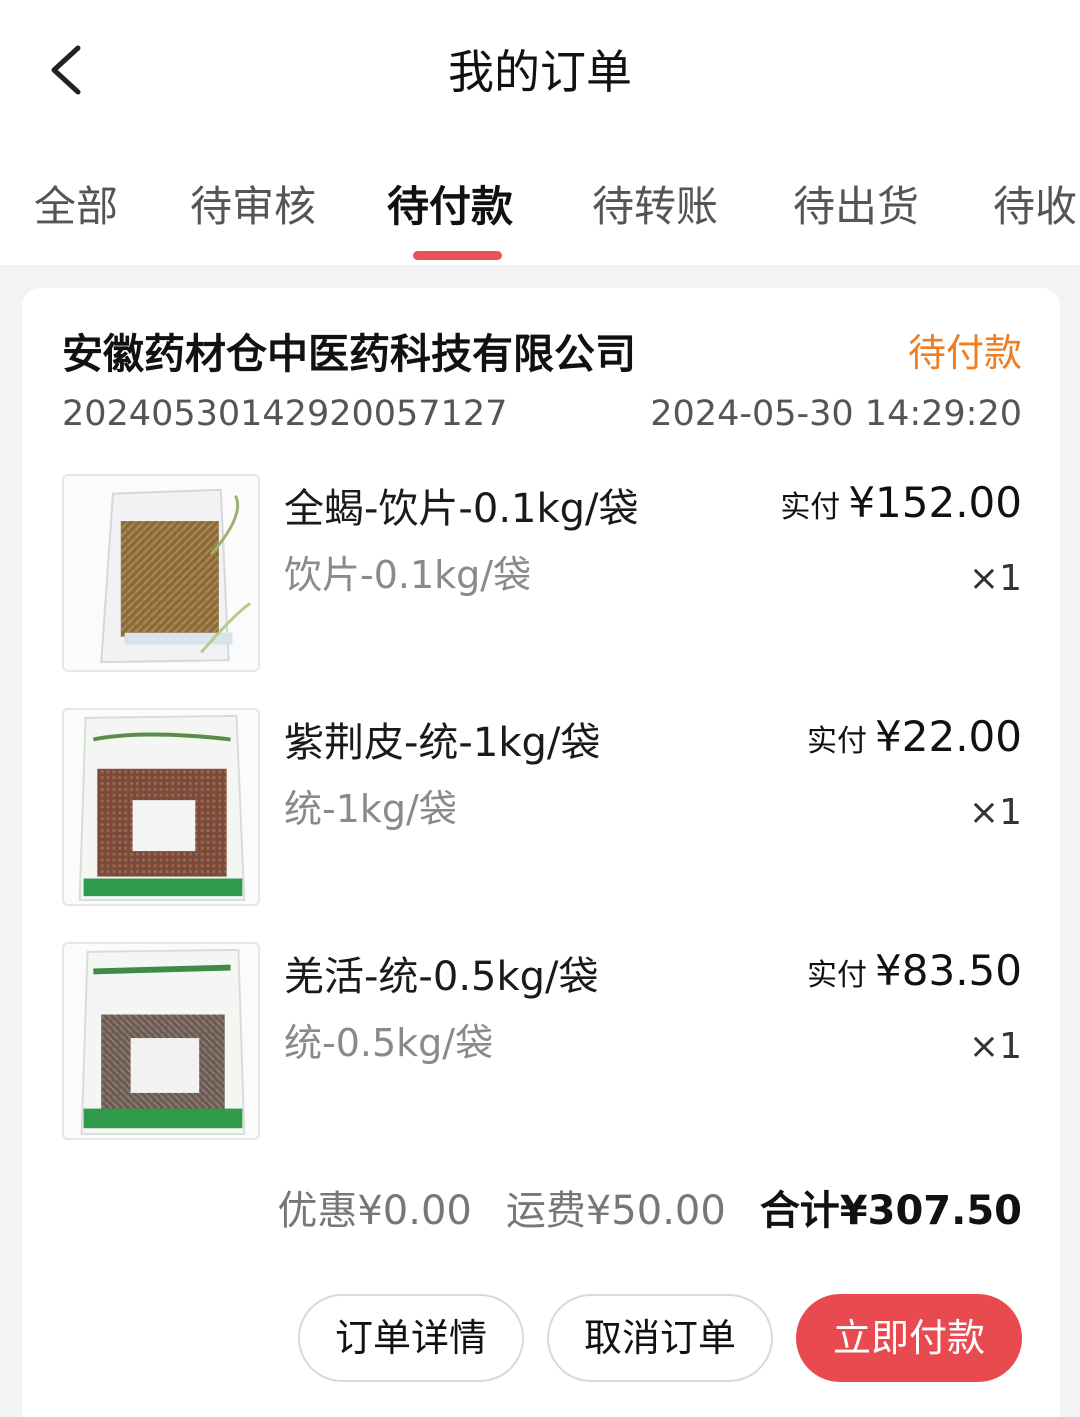 This screenshot has width=1080, height=1417. What do you see at coordinates (450, 203) in the screenshot?
I see `tab-pending-payment: 待付款` at bounding box center [450, 203].